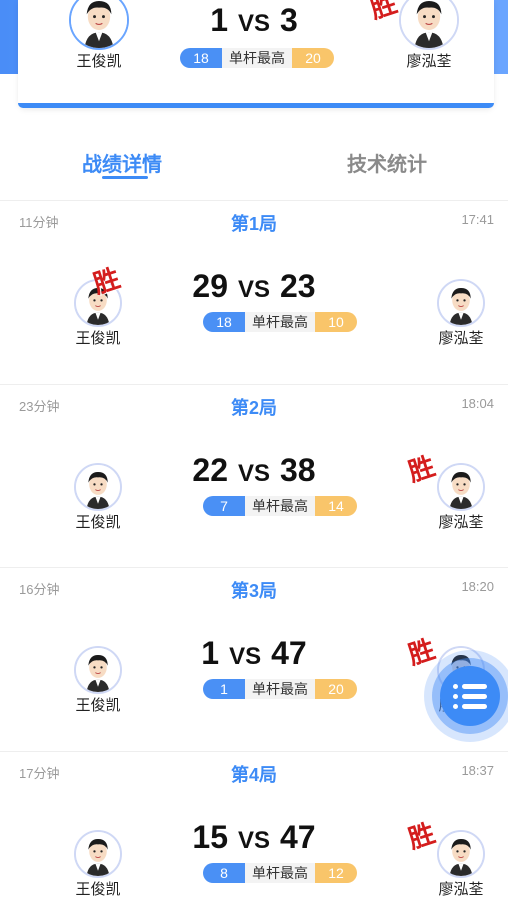  Describe the element at coordinates (477, 770) in the screenshot. I see `game-time: 18:37` at that location.